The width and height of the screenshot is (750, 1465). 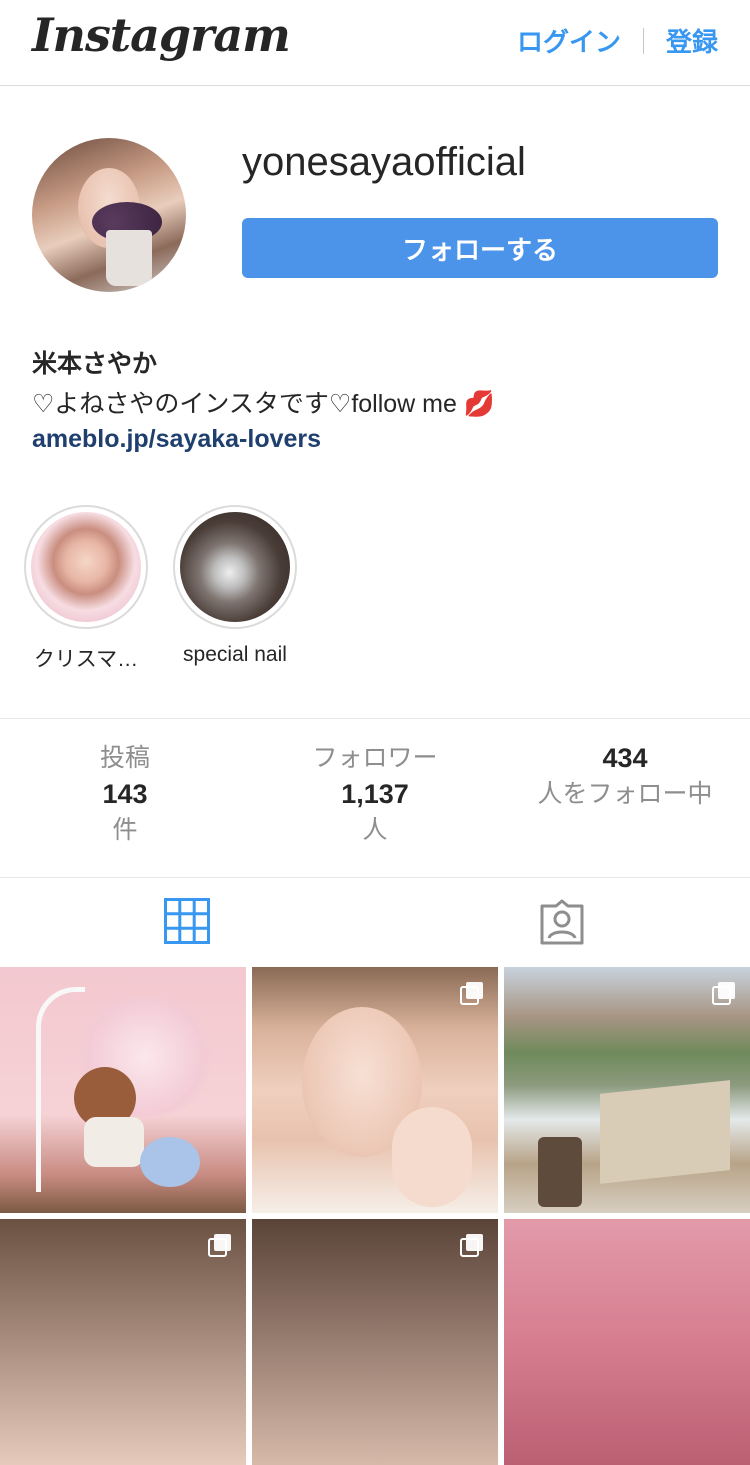 I want to click on posts-unit: 件, so click(x=125, y=830).